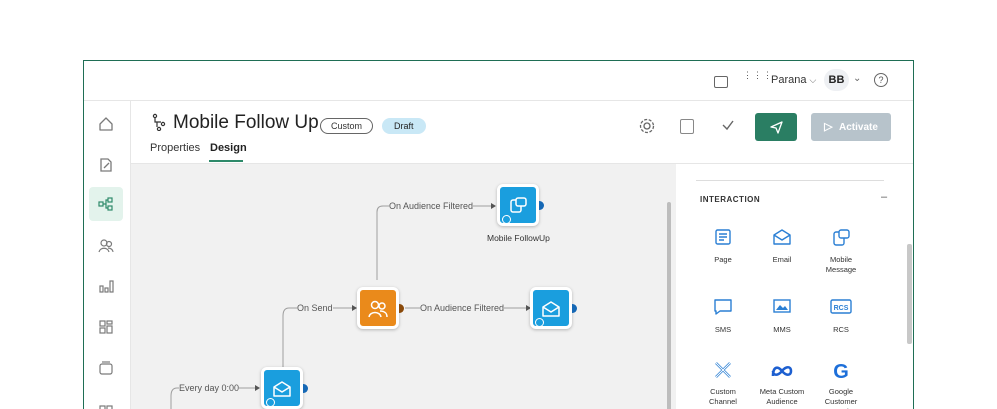 The image size is (997, 409). I want to click on tile-google-customer-match: G Google Customer Match, so click(841, 384).